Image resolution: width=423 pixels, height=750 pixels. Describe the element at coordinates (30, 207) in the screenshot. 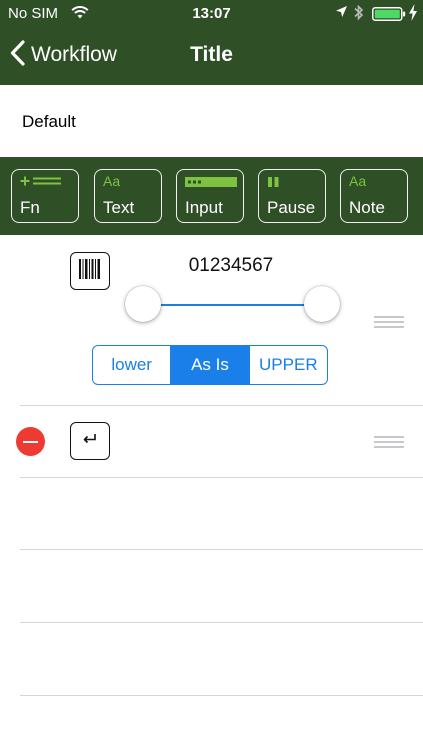

I see `fn-button-label: Fn` at that location.